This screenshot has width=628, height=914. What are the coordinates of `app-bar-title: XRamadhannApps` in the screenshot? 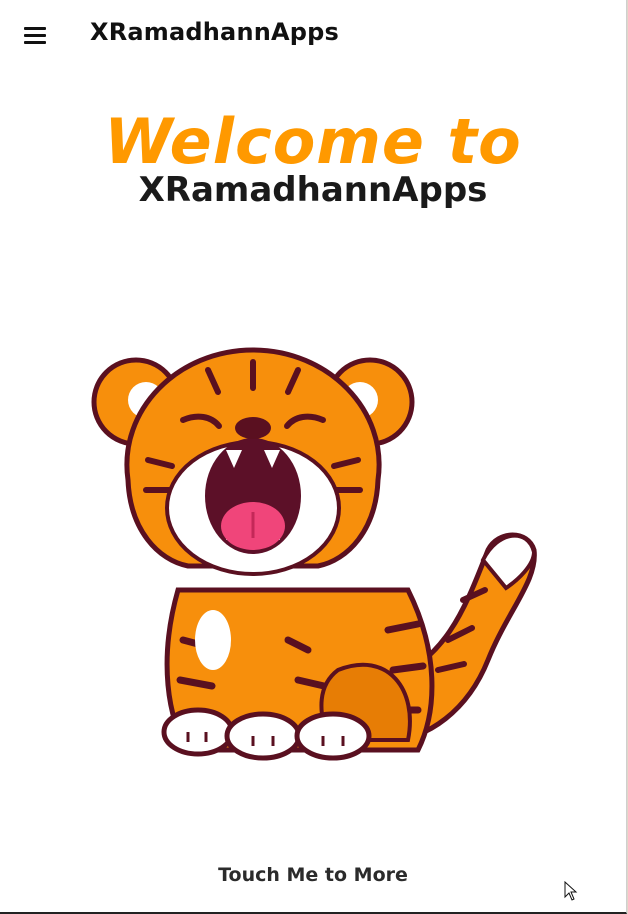 It's located at (215, 32).